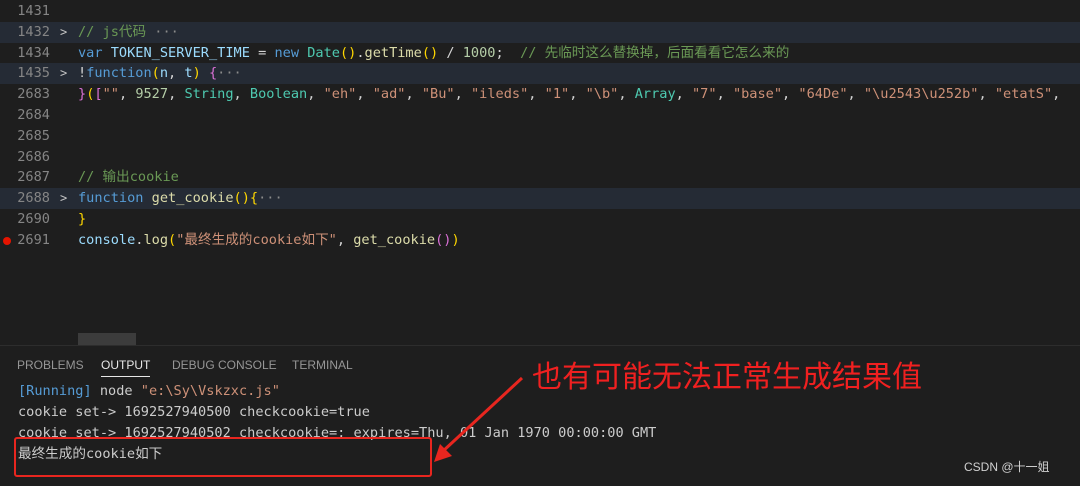  I want to click on code-token: "", so click(110, 94).